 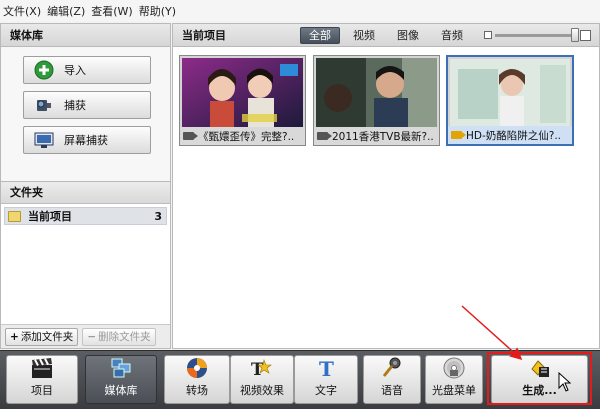 What do you see at coordinates (452, 35) in the screenshot?
I see `tab-audio: 音频` at bounding box center [452, 35].